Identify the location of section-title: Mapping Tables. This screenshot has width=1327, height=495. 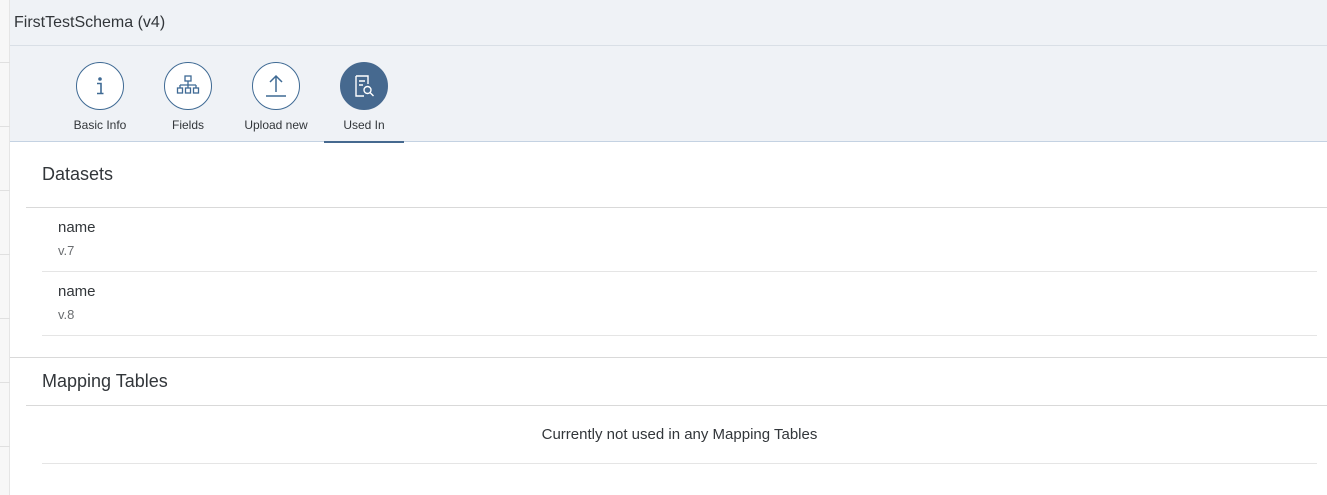
(105, 381).